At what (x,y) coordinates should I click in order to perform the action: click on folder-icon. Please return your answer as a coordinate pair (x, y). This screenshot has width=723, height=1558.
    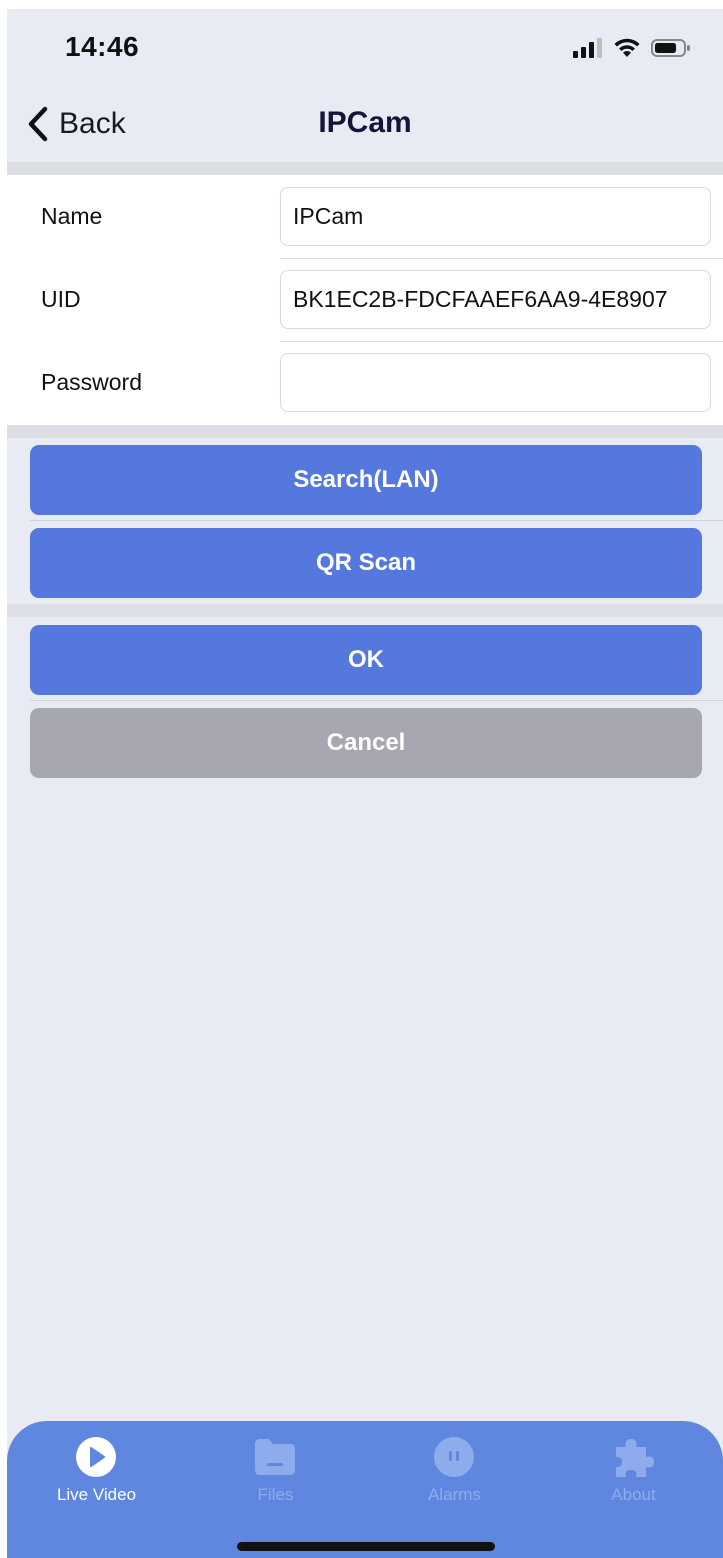
    Looking at the image, I should click on (275, 1457).